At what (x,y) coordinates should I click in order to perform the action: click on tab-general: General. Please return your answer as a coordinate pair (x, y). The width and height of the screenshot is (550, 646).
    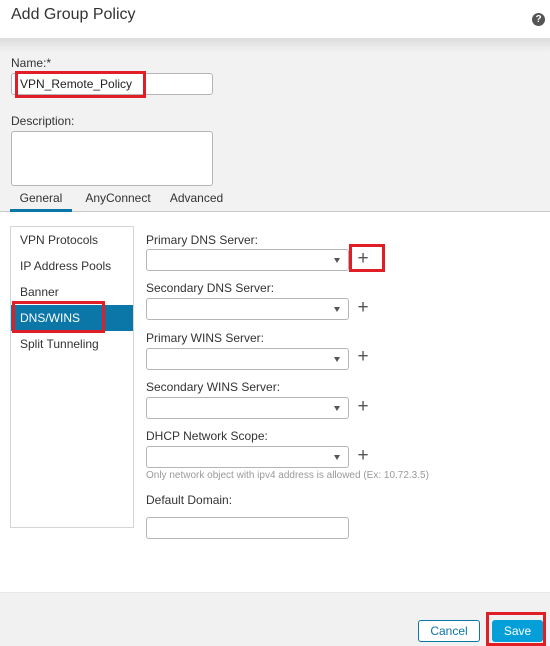
    Looking at the image, I should click on (41, 200).